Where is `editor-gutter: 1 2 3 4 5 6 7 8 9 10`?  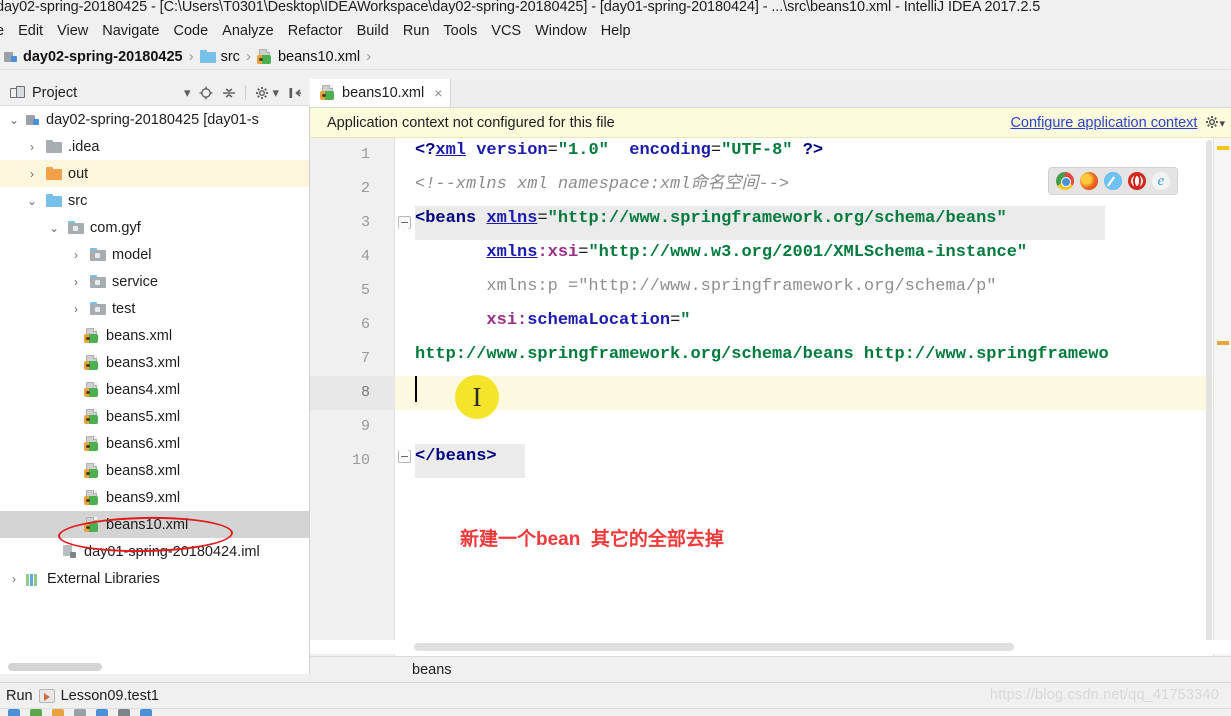 editor-gutter: 1 2 3 4 5 6 7 8 9 10 is located at coordinates (352, 397).